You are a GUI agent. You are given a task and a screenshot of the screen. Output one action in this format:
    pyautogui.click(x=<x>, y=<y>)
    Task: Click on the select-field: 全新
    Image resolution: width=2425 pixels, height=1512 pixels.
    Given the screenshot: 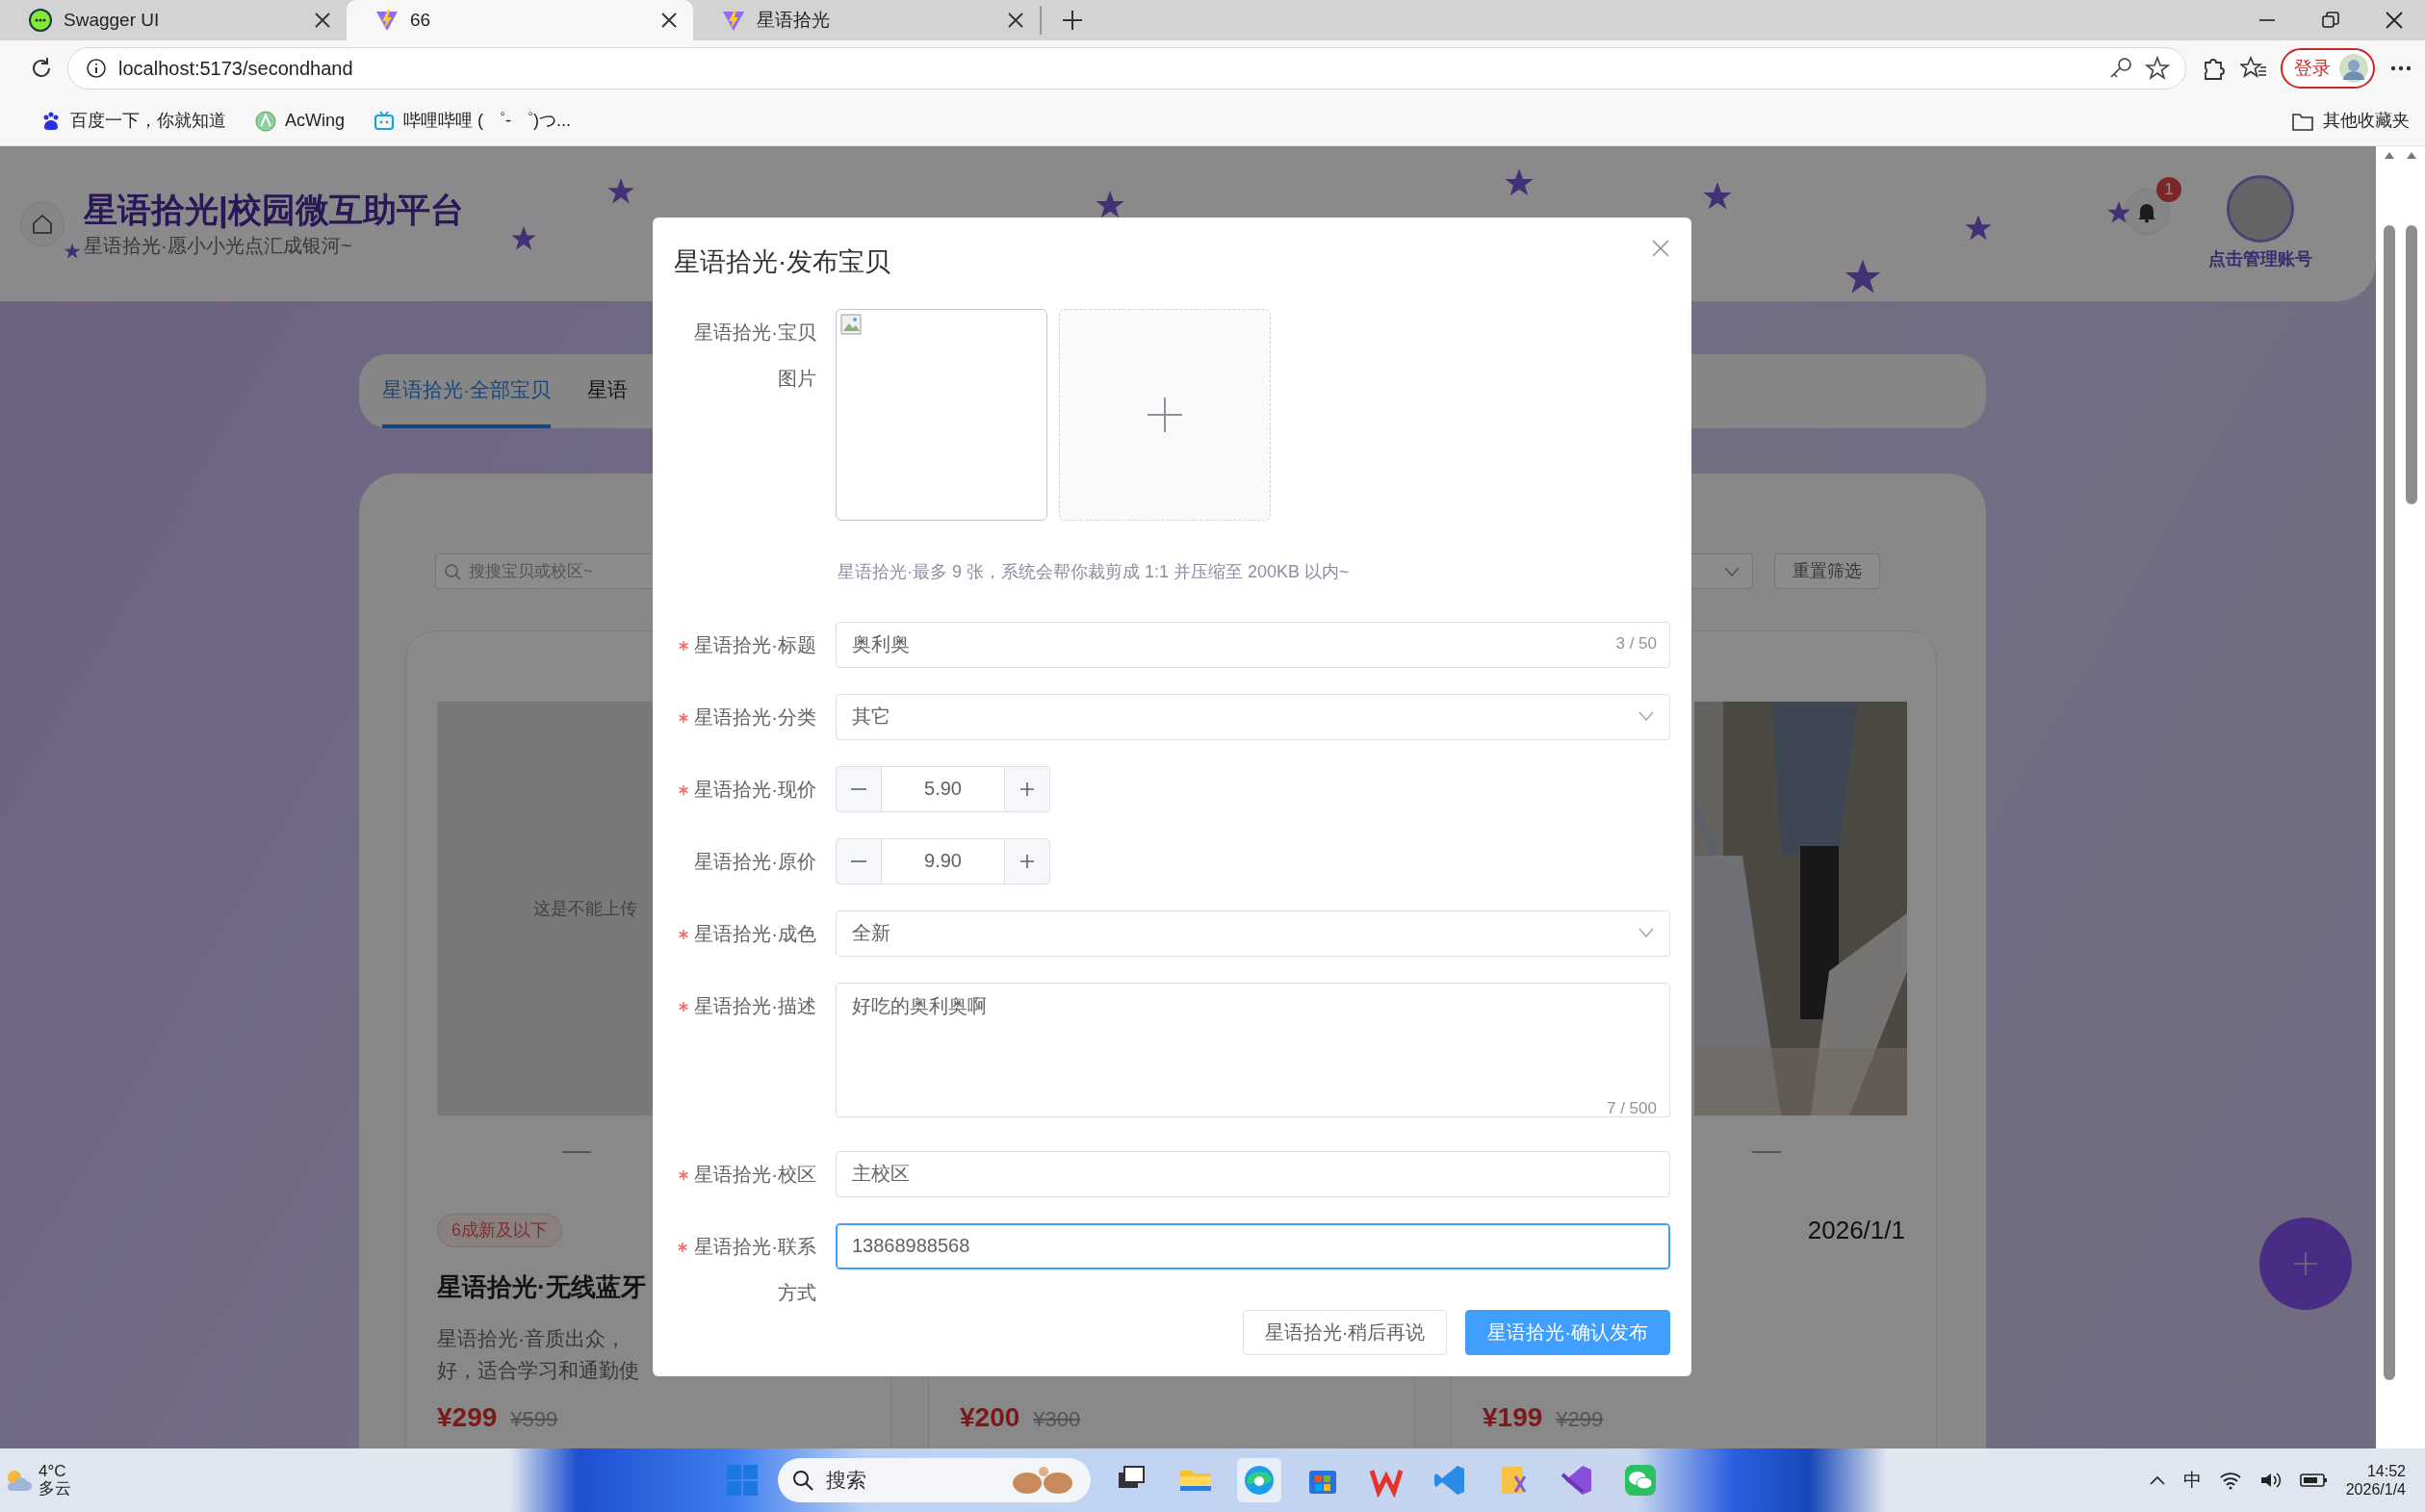 What is the action you would take?
    pyautogui.click(x=1253, y=933)
    